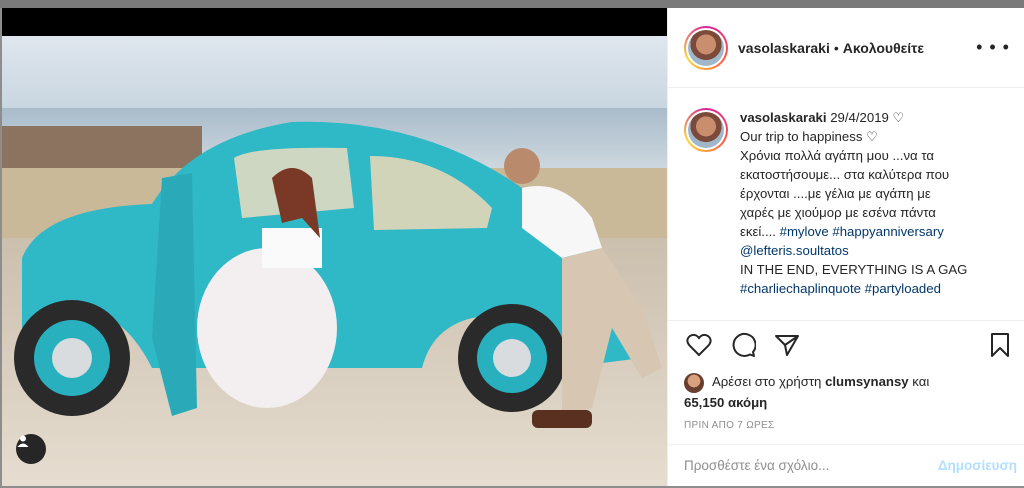 Image resolution: width=1024 pixels, height=488 pixels. Describe the element at coordinates (838, 212) in the screenshot. I see `caption-line: χαρές με χιούμορ με εσένα πάντα` at that location.